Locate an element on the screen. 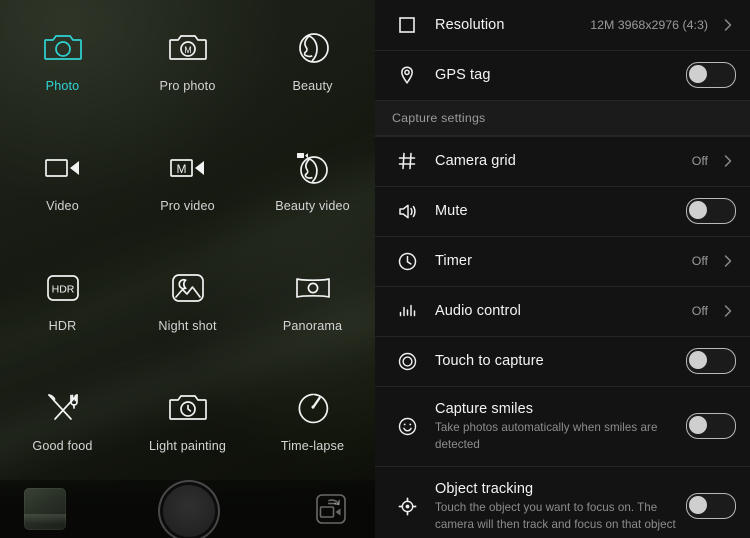  smiley-icon is located at coordinates (407, 426).